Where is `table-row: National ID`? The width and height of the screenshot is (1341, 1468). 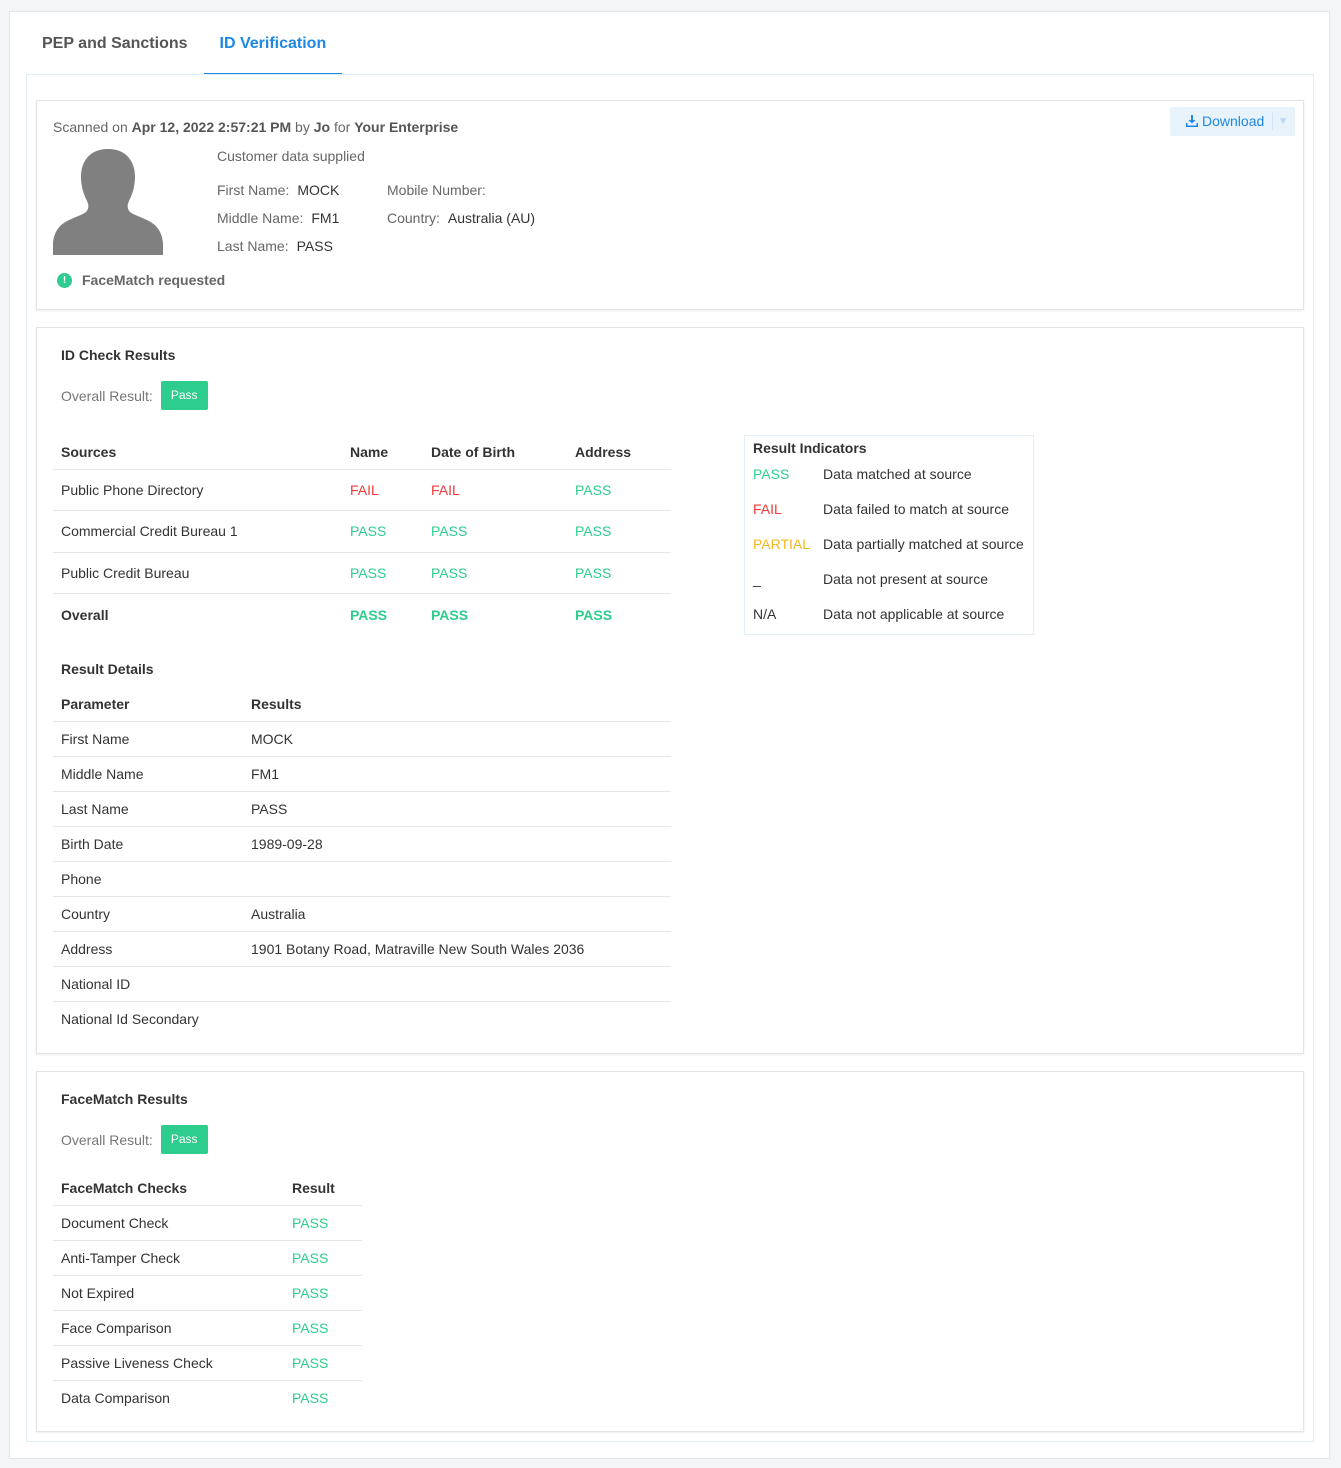 table-row: National ID is located at coordinates (362, 983).